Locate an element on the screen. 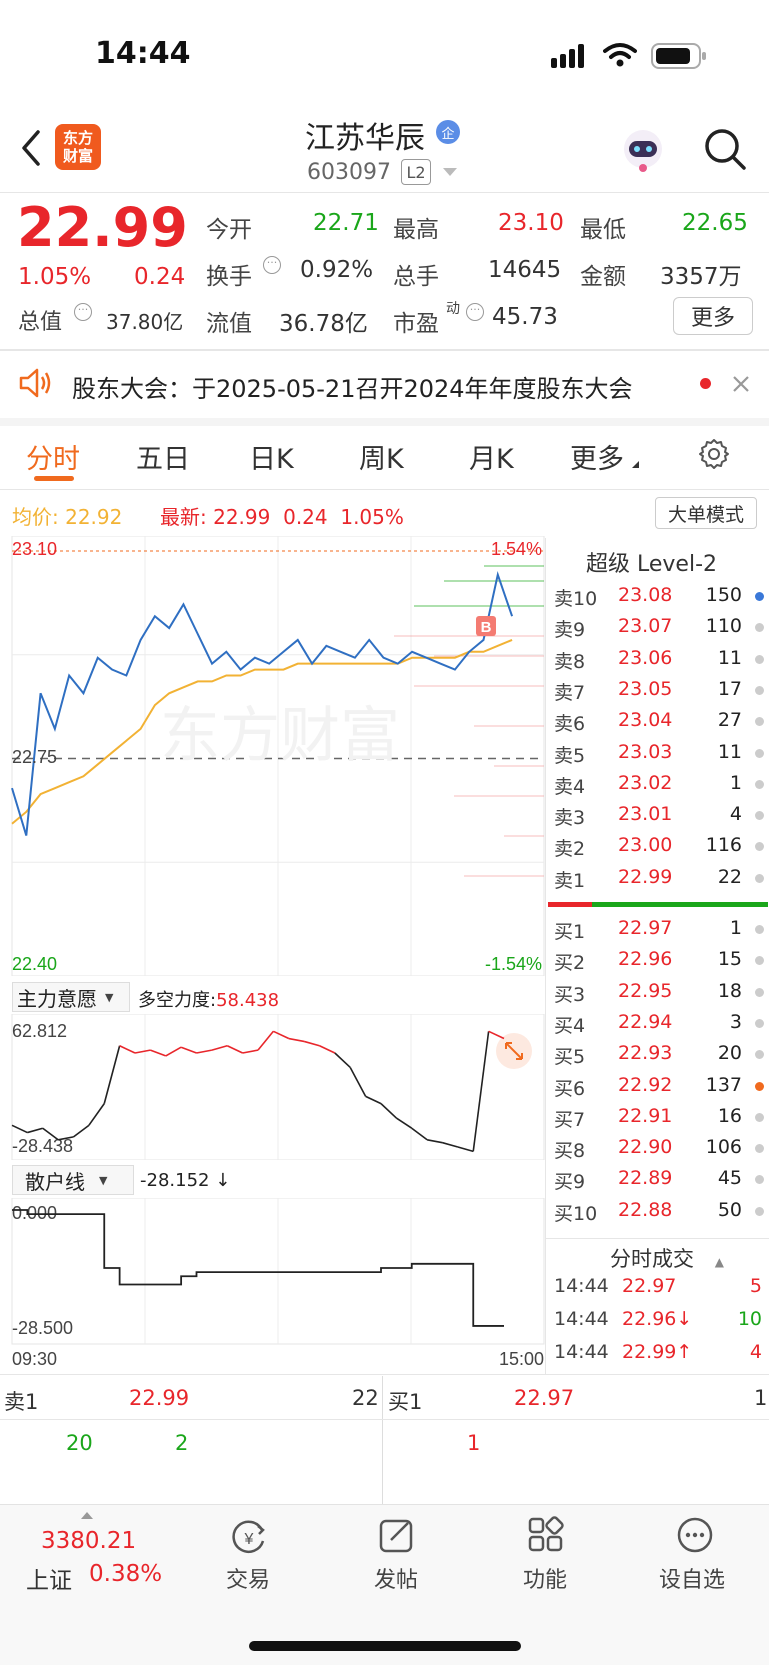 This screenshot has width=769, height=1665. nav-add-favorite: 设自选 is located at coordinates (692, 1578).